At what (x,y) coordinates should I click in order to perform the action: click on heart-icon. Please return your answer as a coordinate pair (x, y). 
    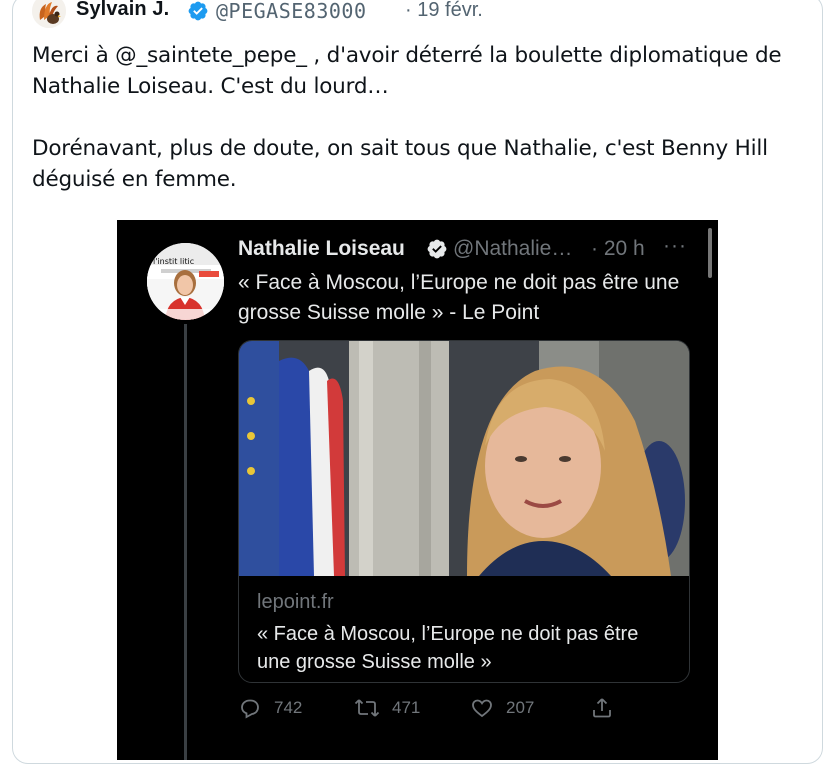
    Looking at the image, I should click on (482, 708).